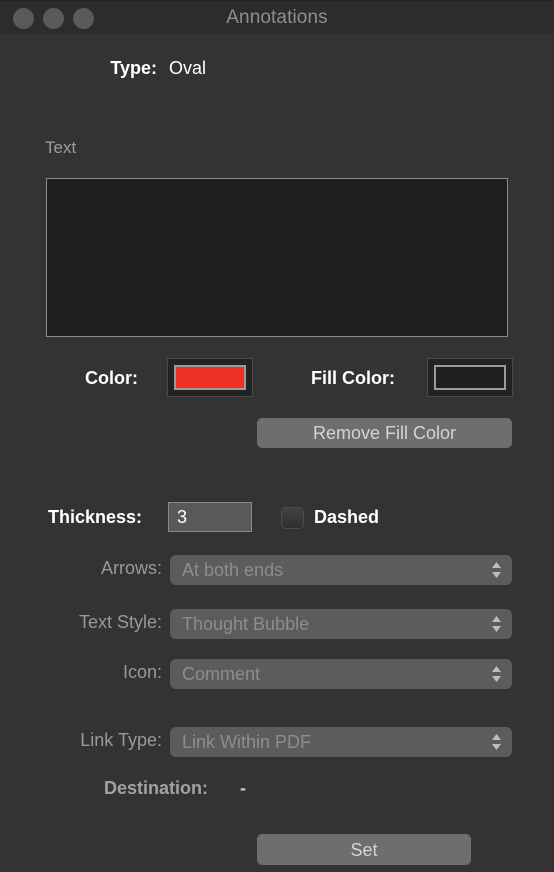 The image size is (554, 872). What do you see at coordinates (61, 147) in the screenshot?
I see `text-section-label: Text` at bounding box center [61, 147].